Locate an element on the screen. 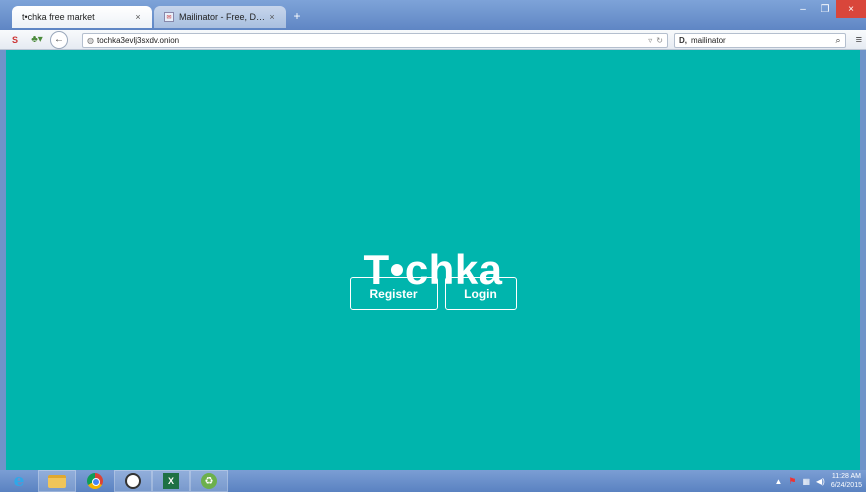  folder-icon is located at coordinates (57, 481).